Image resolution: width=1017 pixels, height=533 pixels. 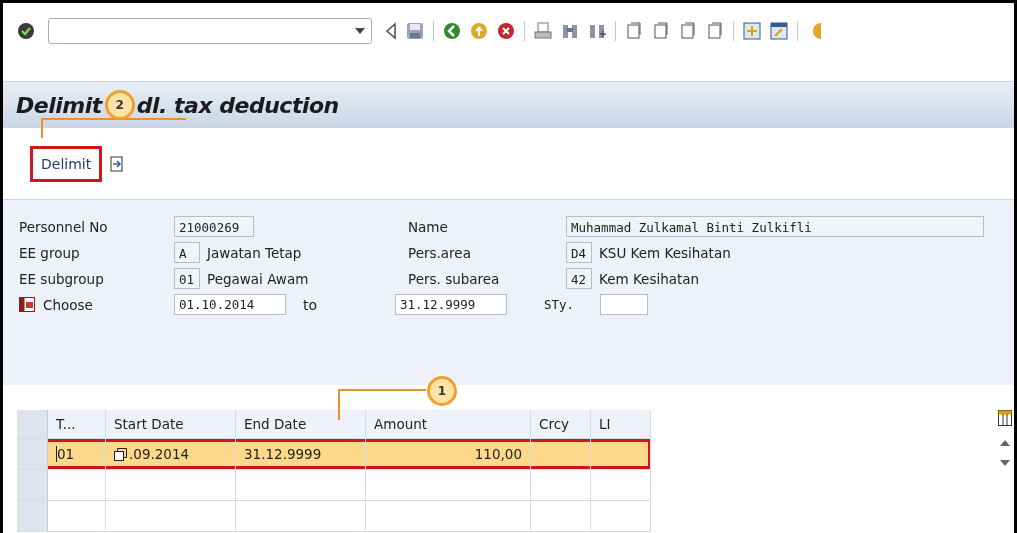 What do you see at coordinates (230, 304) in the screenshot?
I see `date-field: 01.10.2014` at bounding box center [230, 304].